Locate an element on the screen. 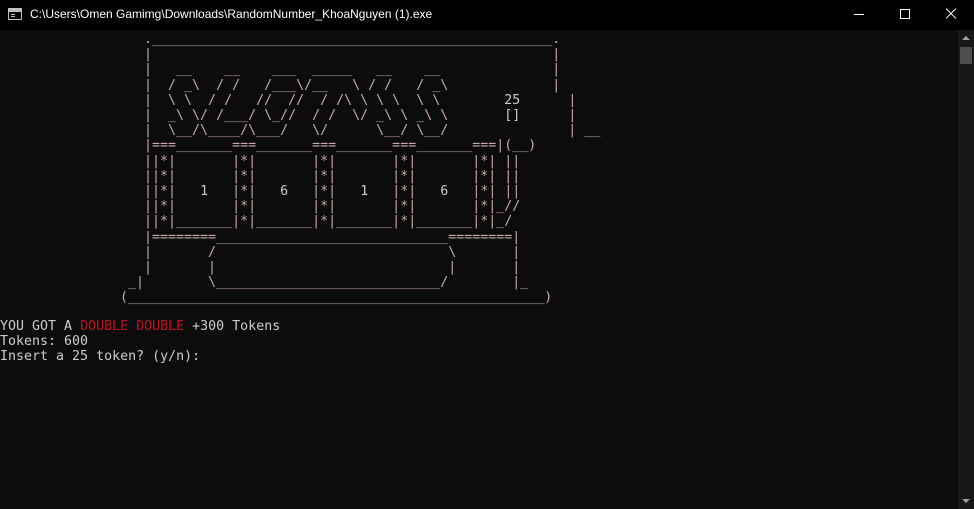 This screenshot has width=974, height=509. console-app-icon is located at coordinates (15, 14).